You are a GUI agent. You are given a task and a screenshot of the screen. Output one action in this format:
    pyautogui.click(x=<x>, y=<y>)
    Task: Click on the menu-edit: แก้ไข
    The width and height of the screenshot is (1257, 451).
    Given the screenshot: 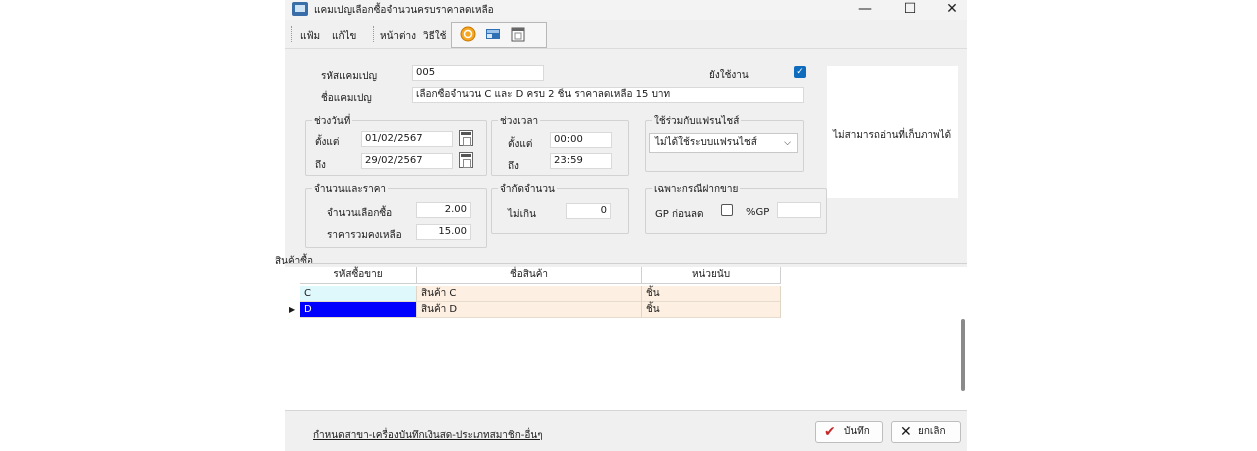 What is the action you would take?
    pyautogui.click(x=344, y=36)
    